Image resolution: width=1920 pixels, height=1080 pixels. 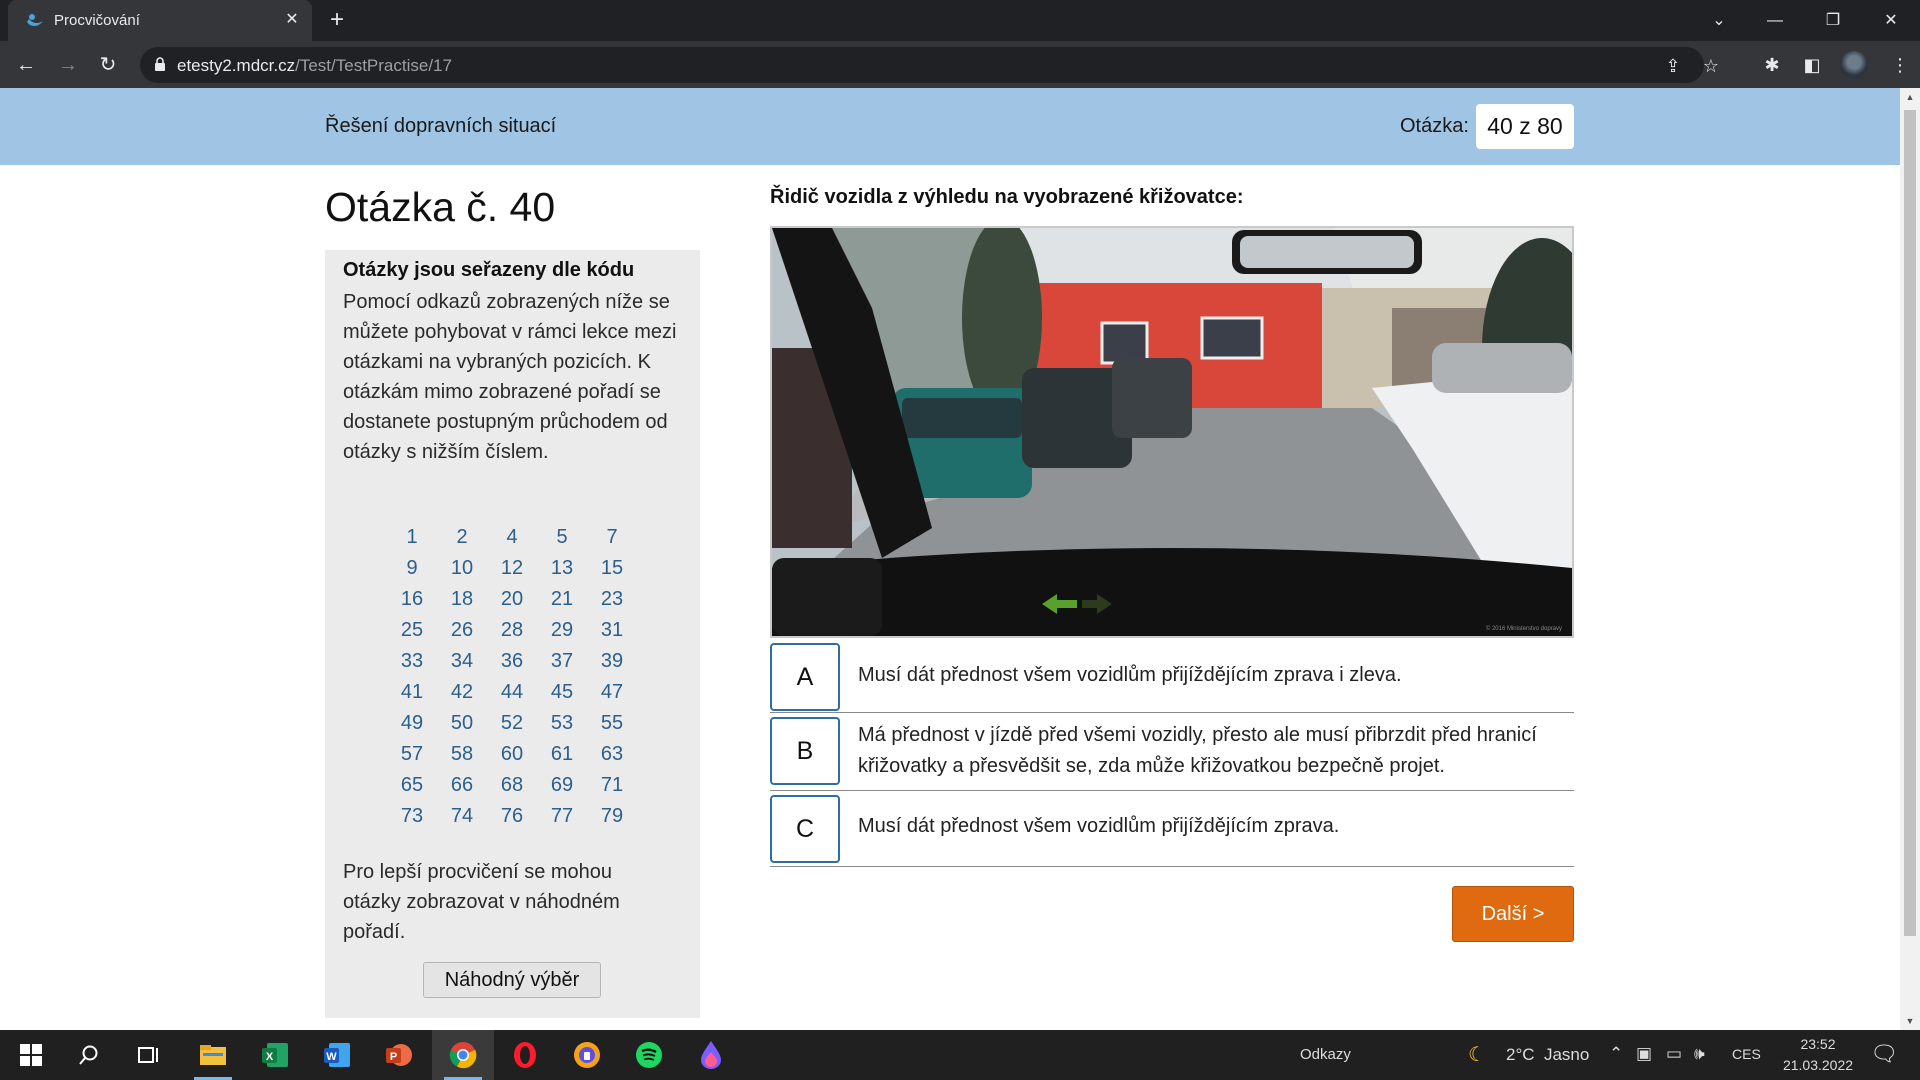 What do you see at coordinates (462, 816) in the screenshot?
I see `question-number-link: 74` at bounding box center [462, 816].